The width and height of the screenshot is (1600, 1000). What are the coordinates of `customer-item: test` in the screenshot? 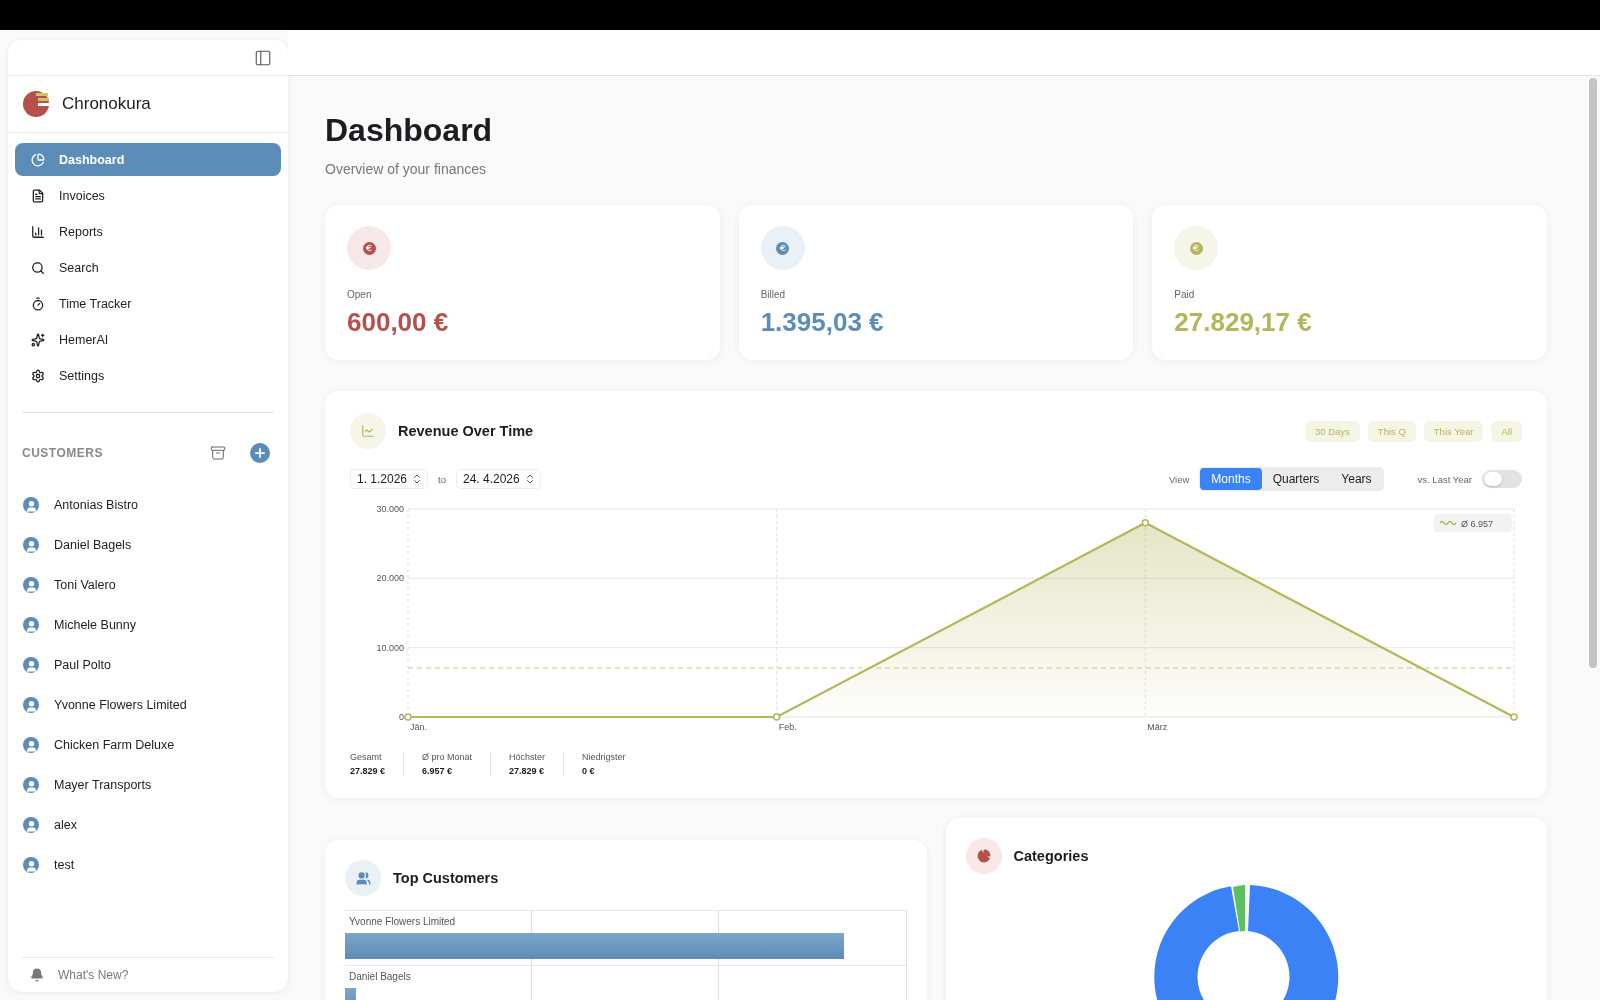 It's located at (148, 864).